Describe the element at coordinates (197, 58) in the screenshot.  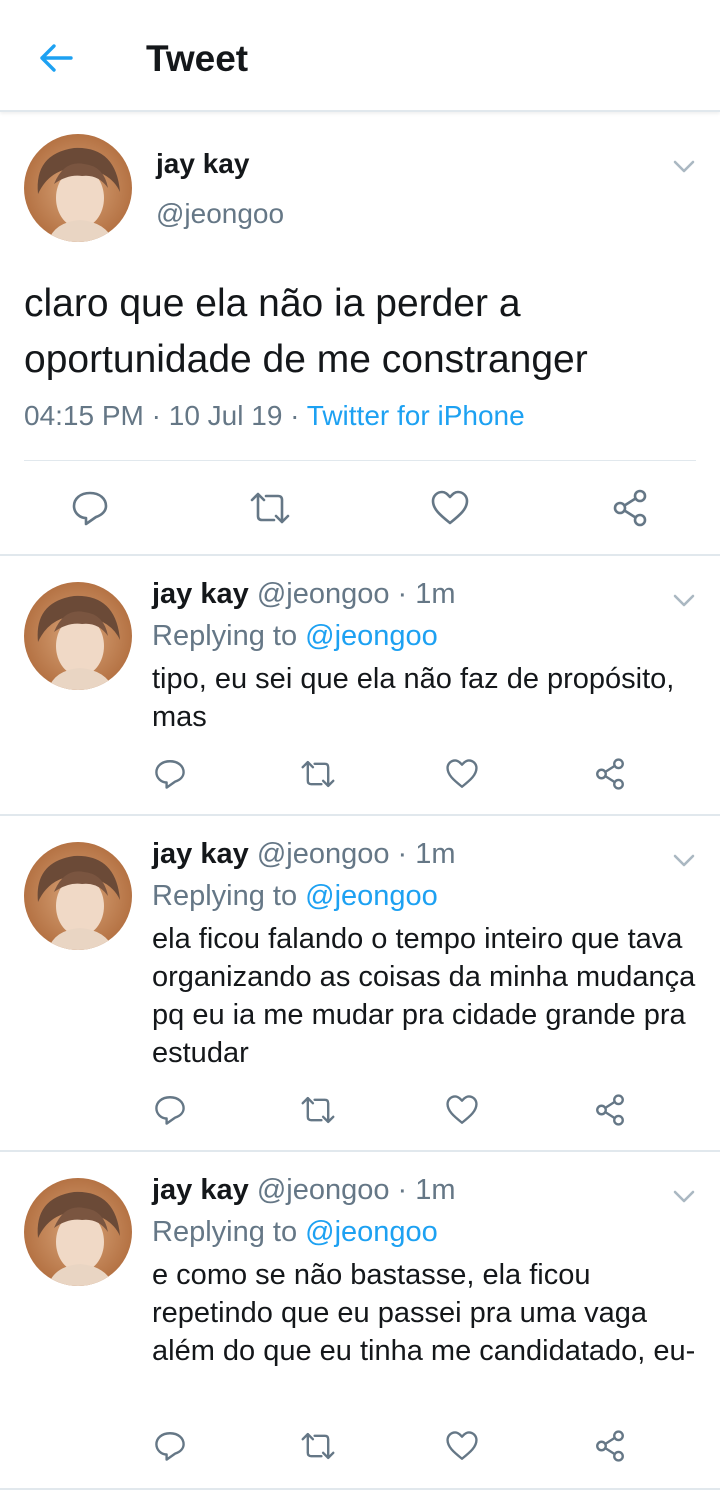
I see `page-title: Tweet` at that location.